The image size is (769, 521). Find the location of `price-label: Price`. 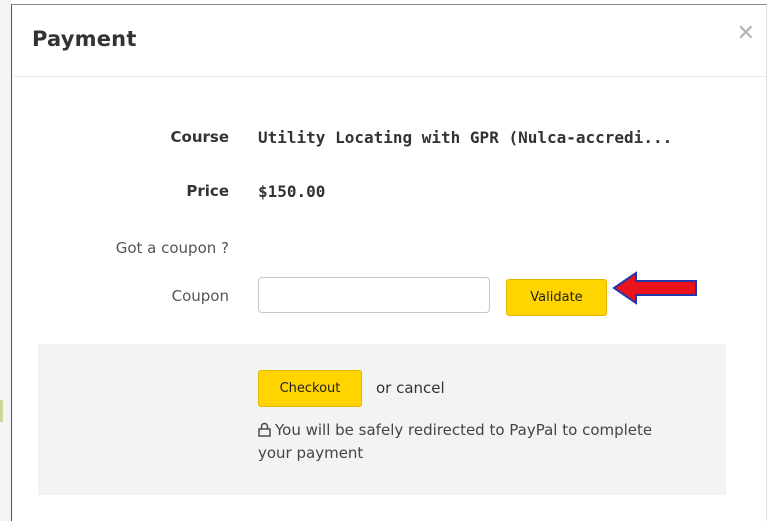

price-label: Price is located at coordinates (207, 191).